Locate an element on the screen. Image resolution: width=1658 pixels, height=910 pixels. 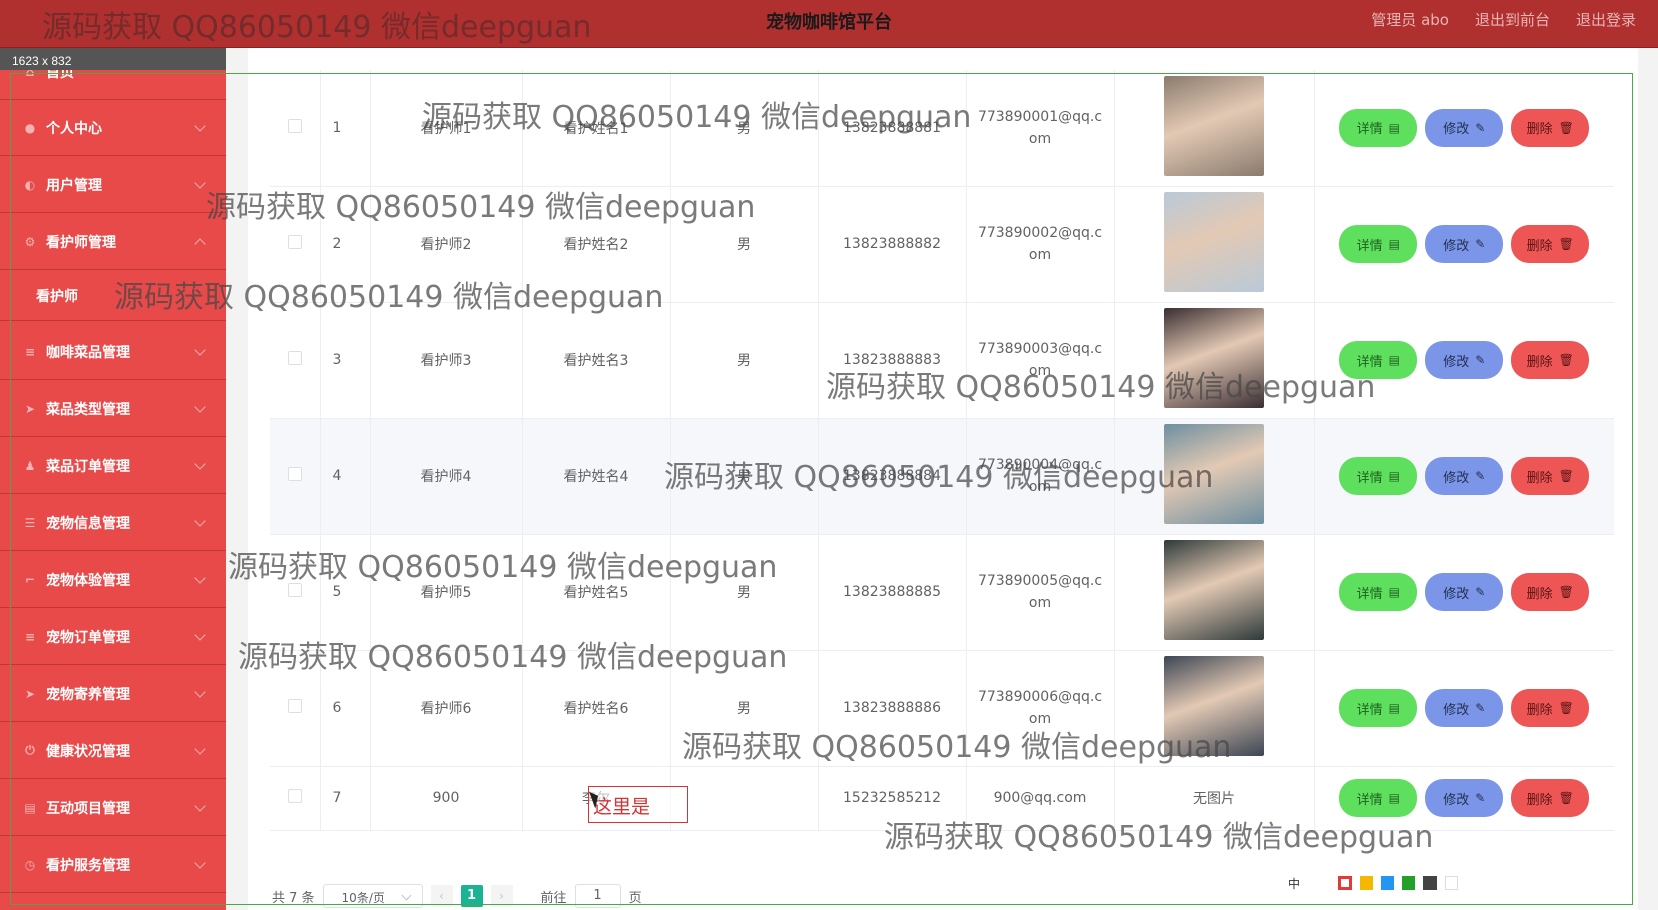
sidebar-item-label: 个人中心 is located at coordinates (74, 128).